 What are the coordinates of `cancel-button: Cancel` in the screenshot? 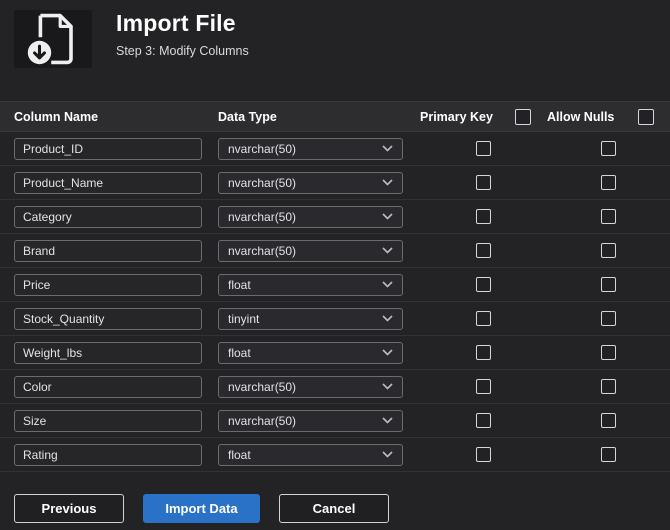 It's located at (334, 508).